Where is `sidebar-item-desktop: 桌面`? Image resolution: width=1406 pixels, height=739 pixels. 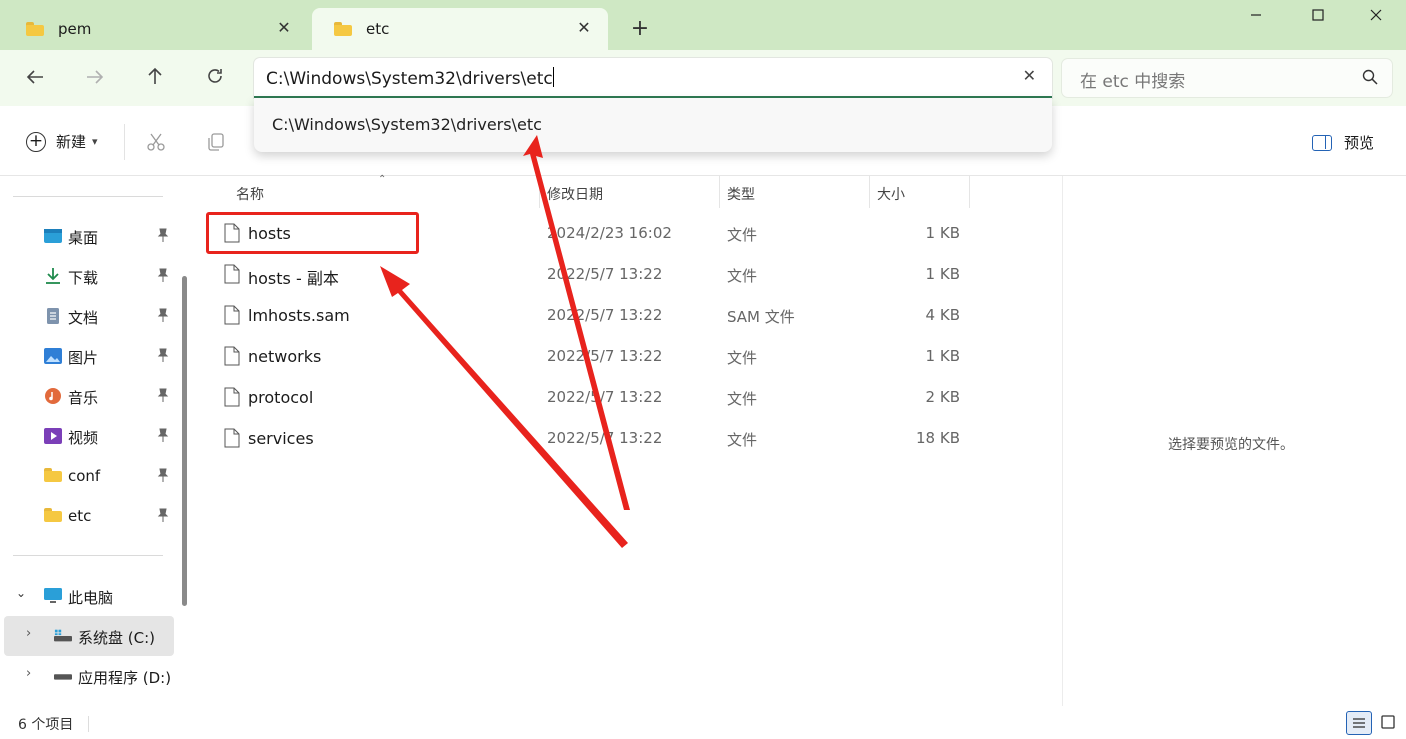 sidebar-item-desktop: 桌面 is located at coordinates (88, 236).